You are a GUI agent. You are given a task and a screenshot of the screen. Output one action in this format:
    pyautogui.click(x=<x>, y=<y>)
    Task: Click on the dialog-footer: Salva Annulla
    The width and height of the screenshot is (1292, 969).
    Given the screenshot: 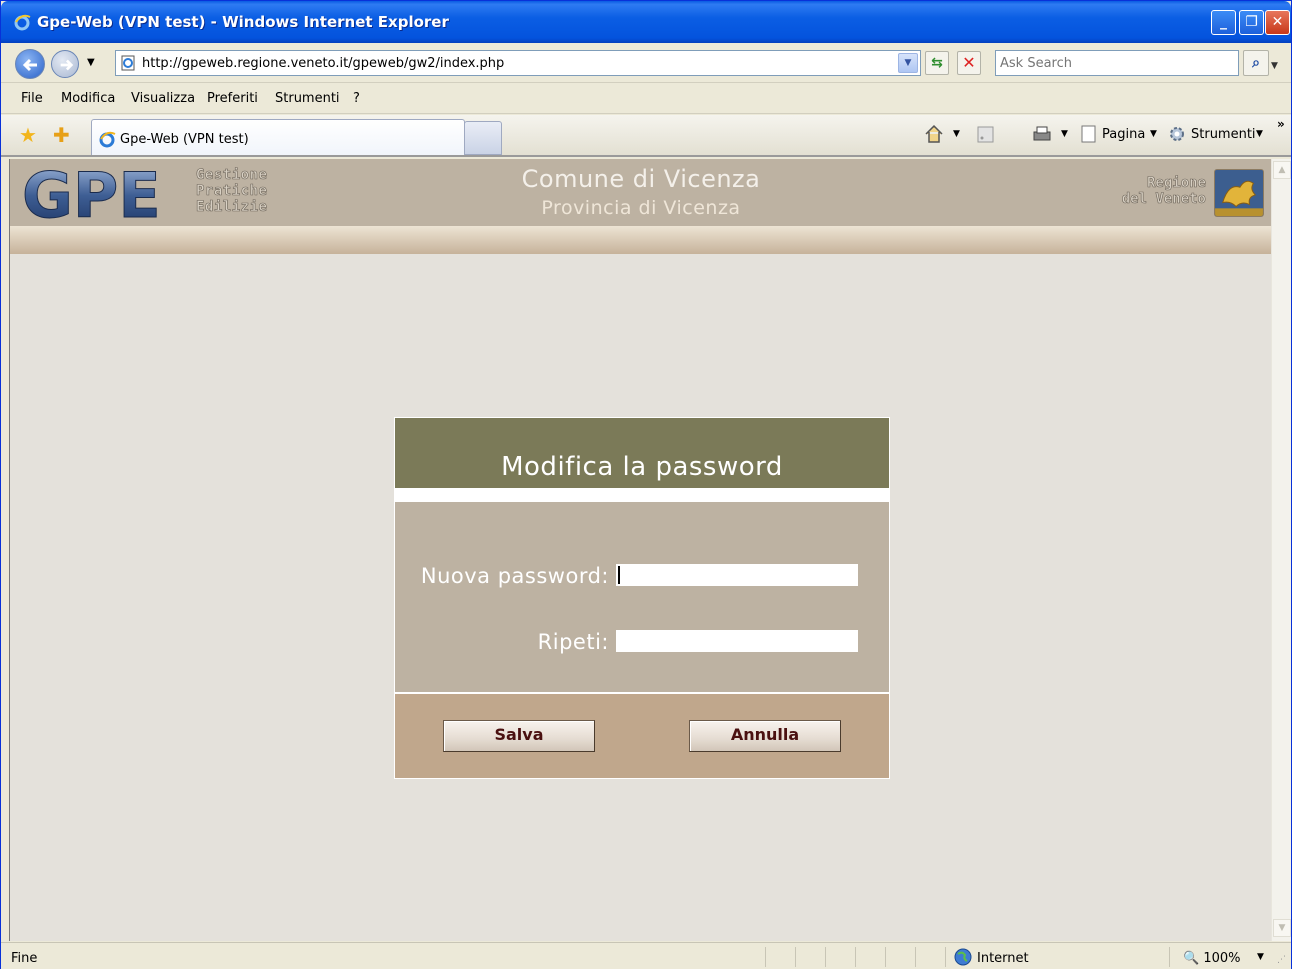 What is the action you would take?
    pyautogui.click(x=642, y=736)
    